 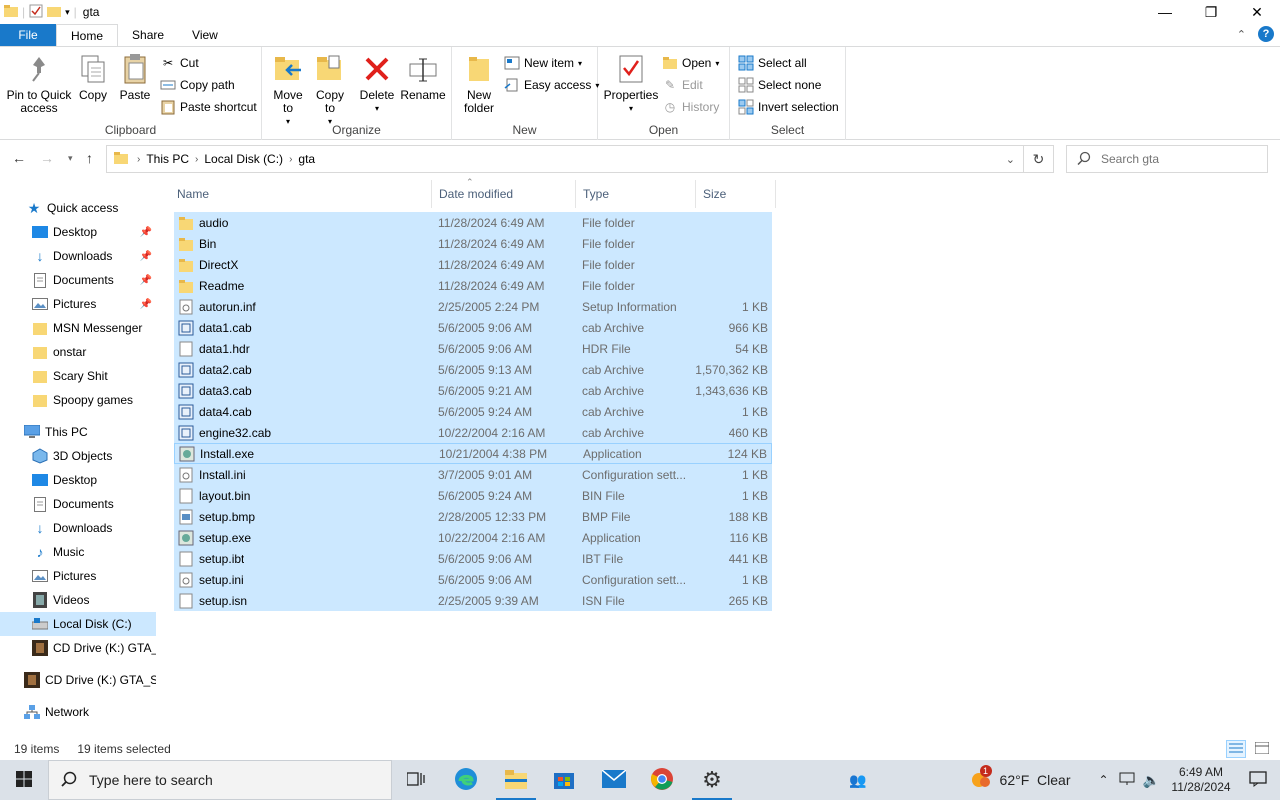 What do you see at coordinates (473, 243) in the screenshot?
I see `table-row: Bin 11/28/2024 6:49 AM File folder` at bounding box center [473, 243].